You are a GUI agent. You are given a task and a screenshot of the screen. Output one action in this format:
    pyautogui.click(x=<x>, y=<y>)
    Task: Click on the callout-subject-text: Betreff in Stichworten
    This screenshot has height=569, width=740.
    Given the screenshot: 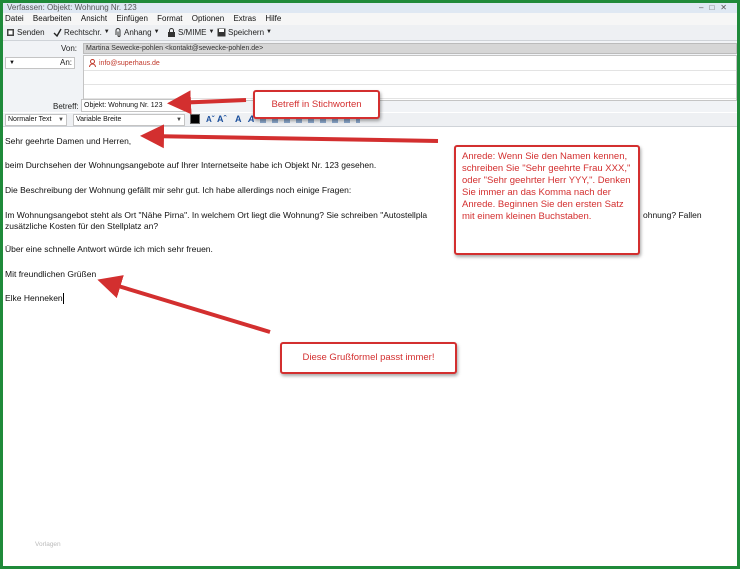 What is the action you would take?
    pyautogui.click(x=316, y=104)
    